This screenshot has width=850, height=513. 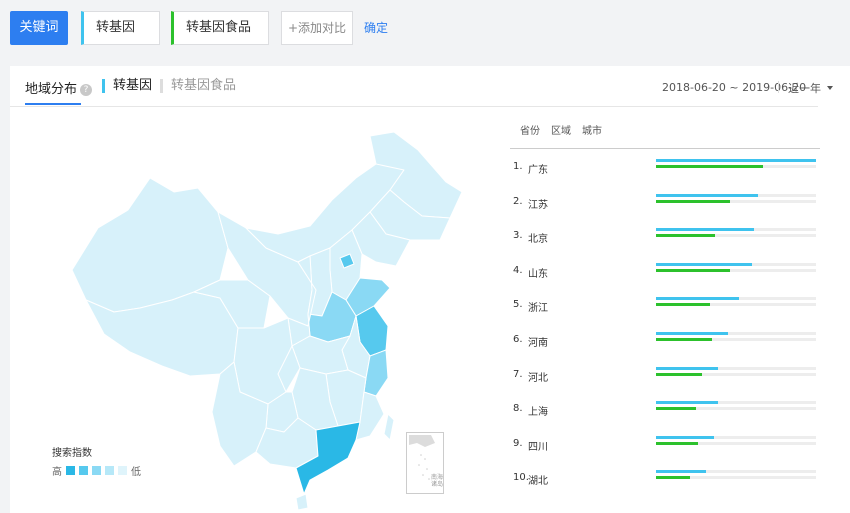 I want to click on rank-index: 1., so click(x=518, y=166).